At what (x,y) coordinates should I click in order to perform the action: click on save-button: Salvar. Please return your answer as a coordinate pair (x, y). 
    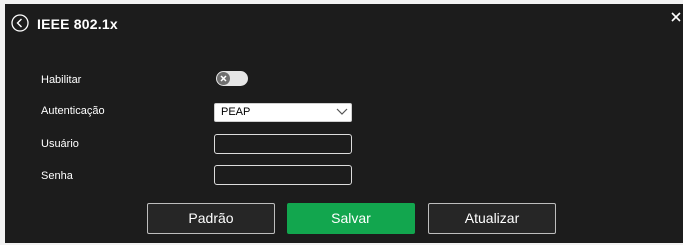
    Looking at the image, I should click on (351, 218).